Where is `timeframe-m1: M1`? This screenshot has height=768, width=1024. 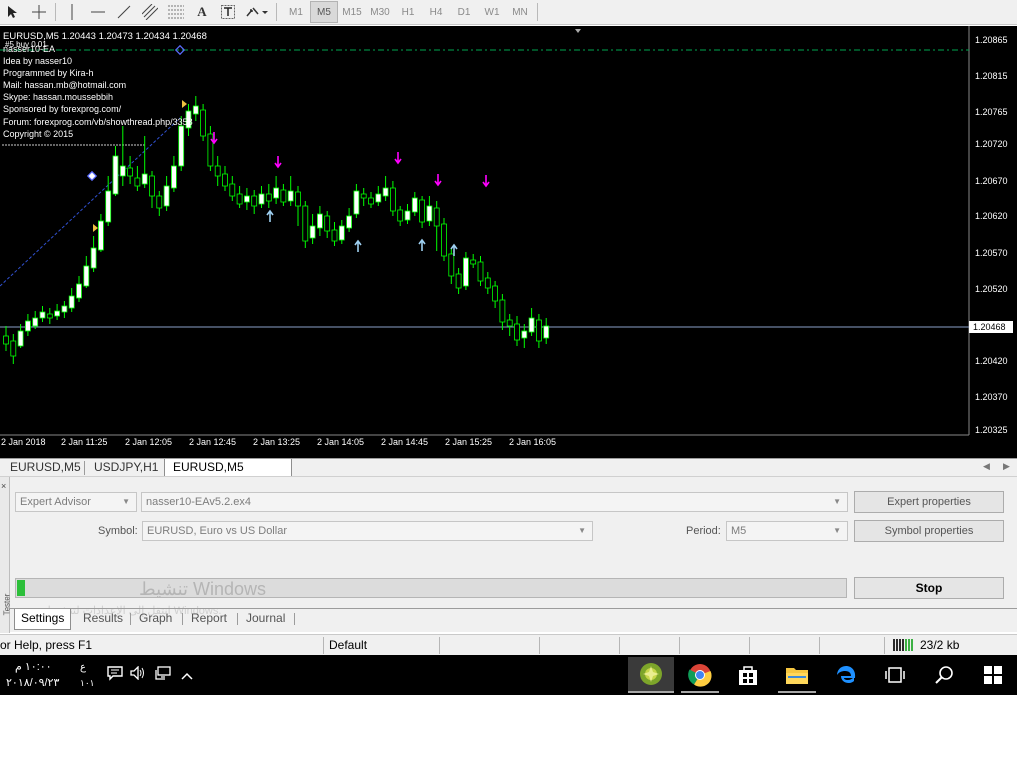 timeframe-m1: M1 is located at coordinates (296, 12).